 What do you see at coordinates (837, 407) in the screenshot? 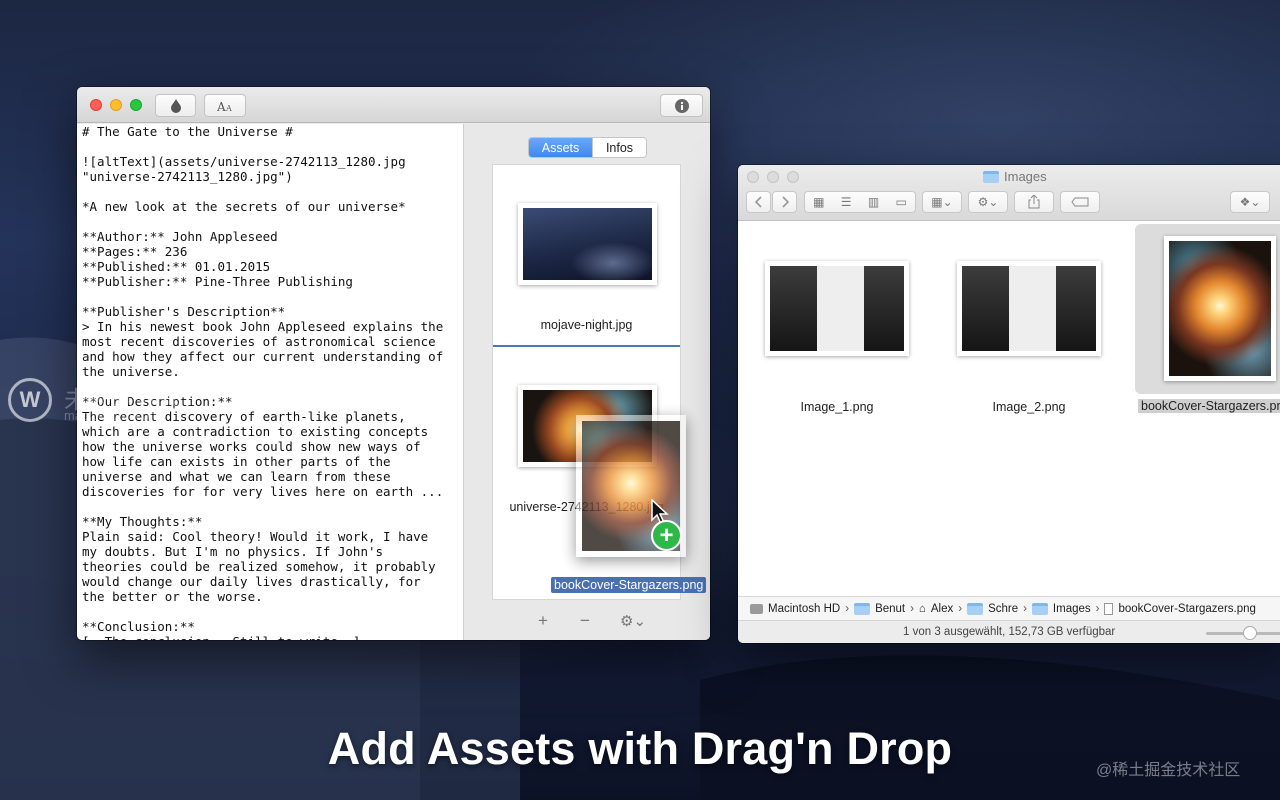
I see `file-name: Image_1.png` at bounding box center [837, 407].